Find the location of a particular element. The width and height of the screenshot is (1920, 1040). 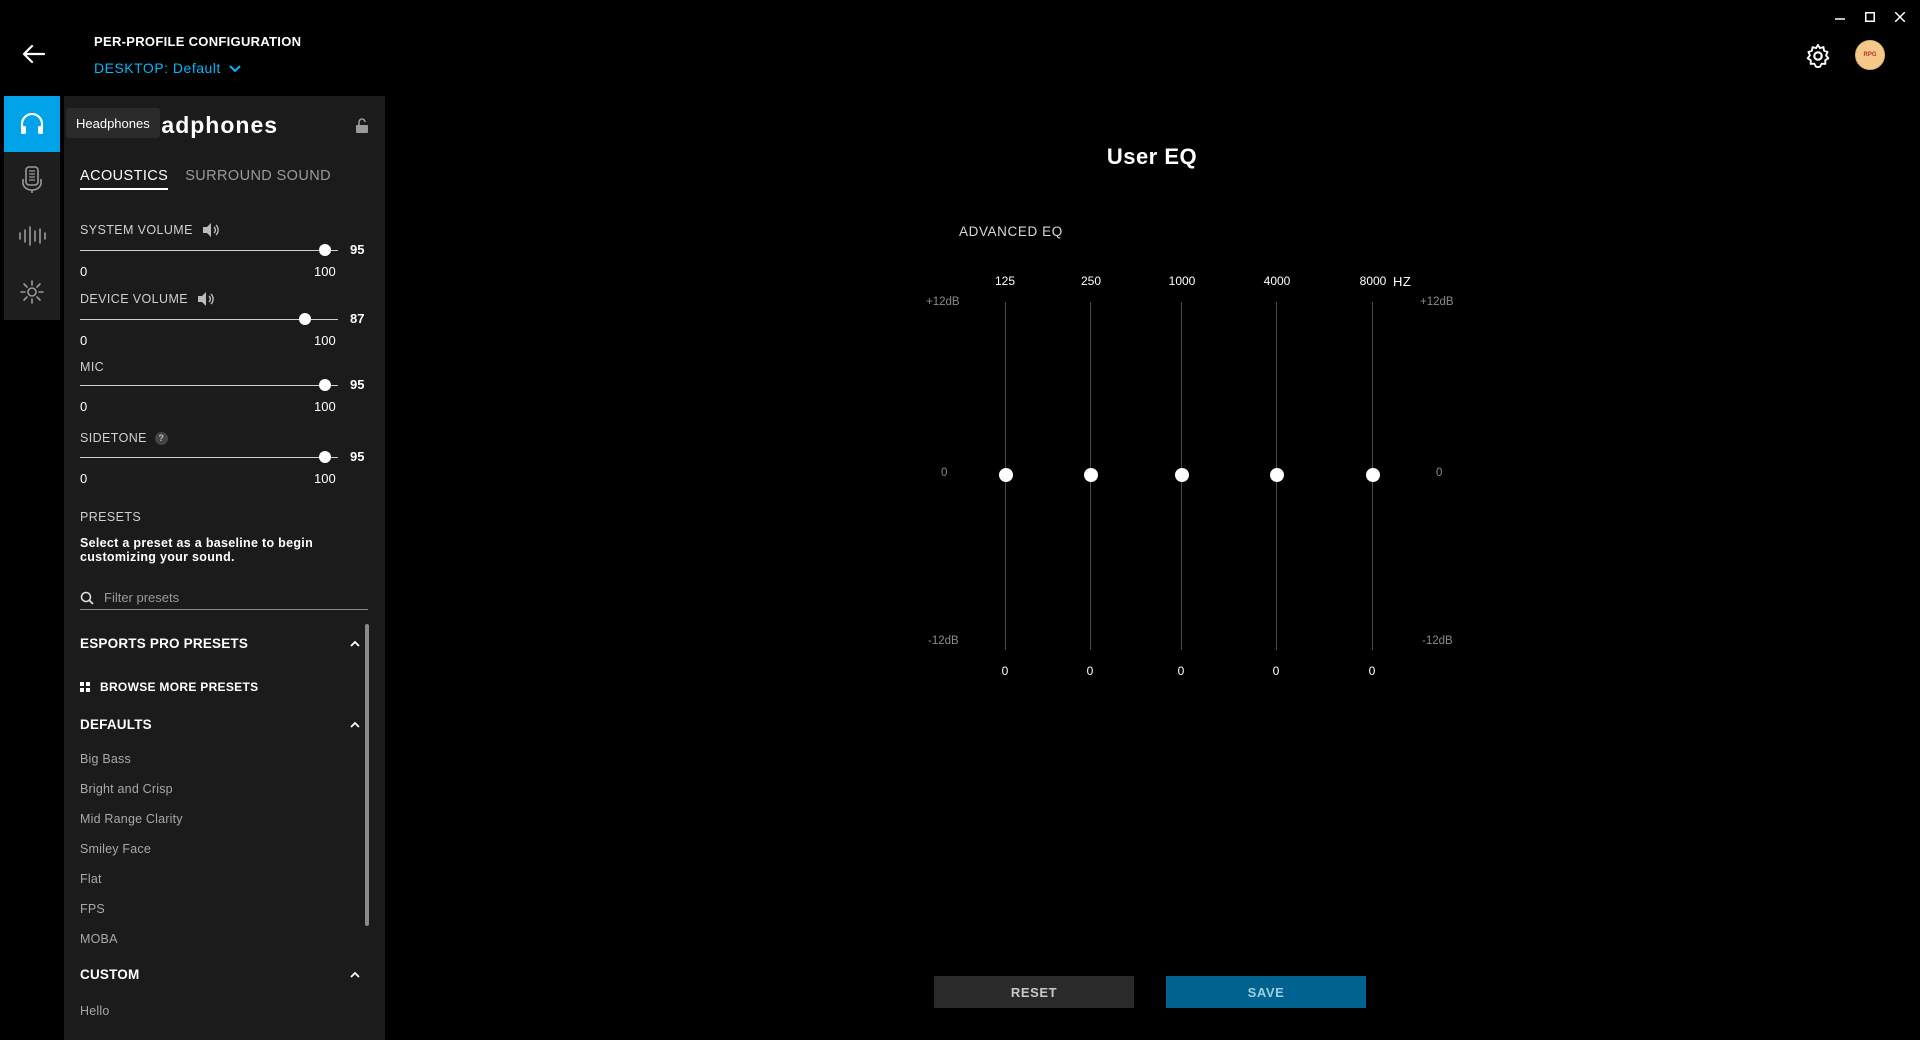

close-button is located at coordinates (1900, 17).